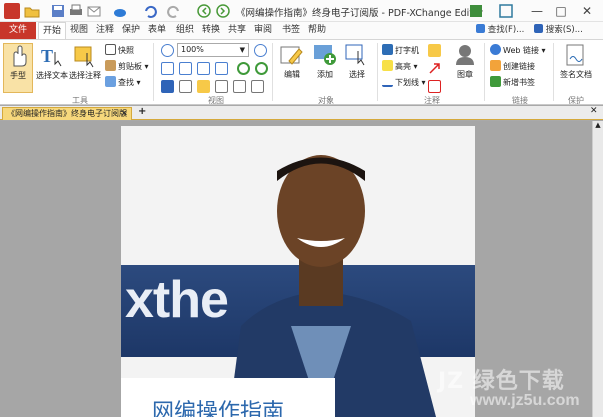 This screenshot has width=603, height=417. Describe the element at coordinates (185, 68) in the screenshot. I see `fit-width-icon` at that location.